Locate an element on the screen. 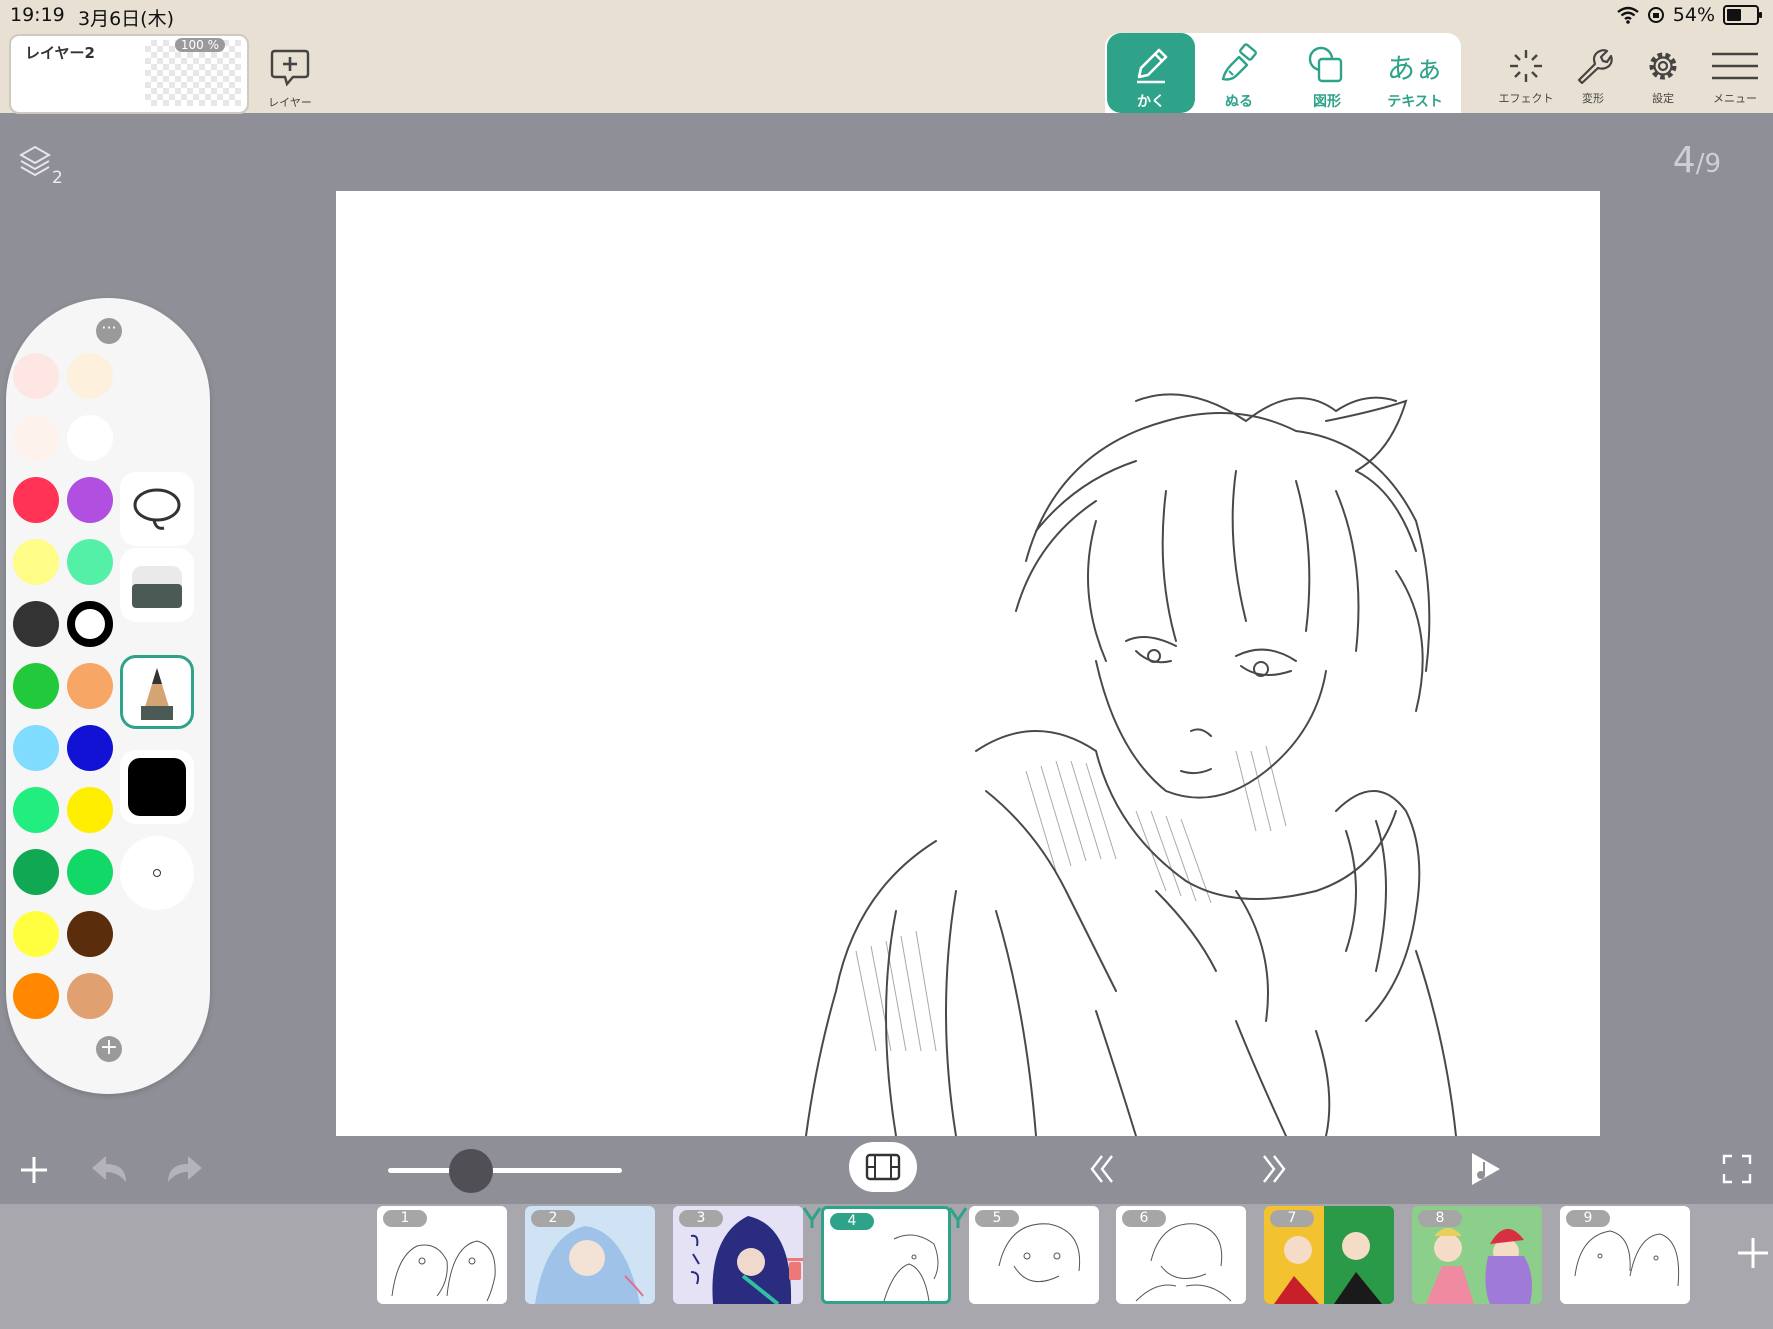  add-layer-button: レイヤー is located at coordinates (290, 79).